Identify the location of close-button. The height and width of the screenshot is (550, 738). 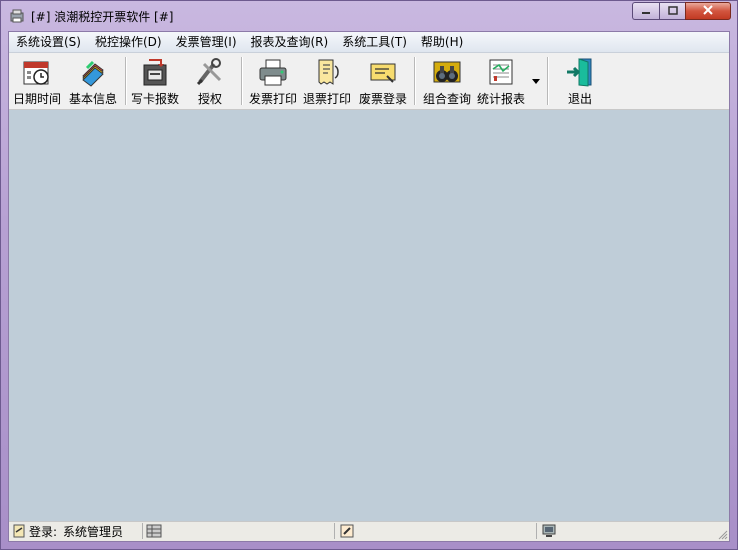
(708, 11).